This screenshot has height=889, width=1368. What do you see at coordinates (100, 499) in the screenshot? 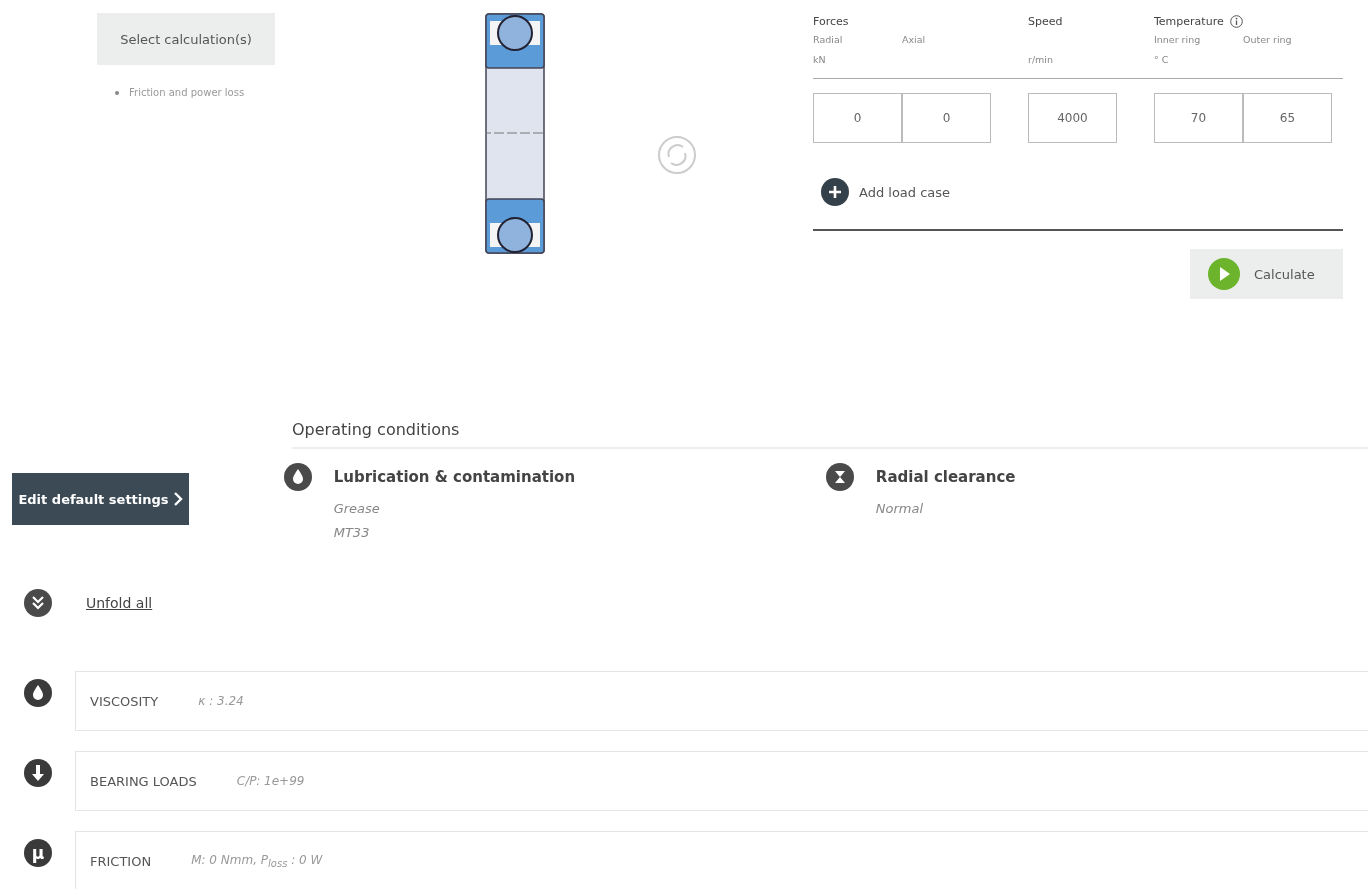
I see `edit-default-settings-button: Edit default settings` at bounding box center [100, 499].